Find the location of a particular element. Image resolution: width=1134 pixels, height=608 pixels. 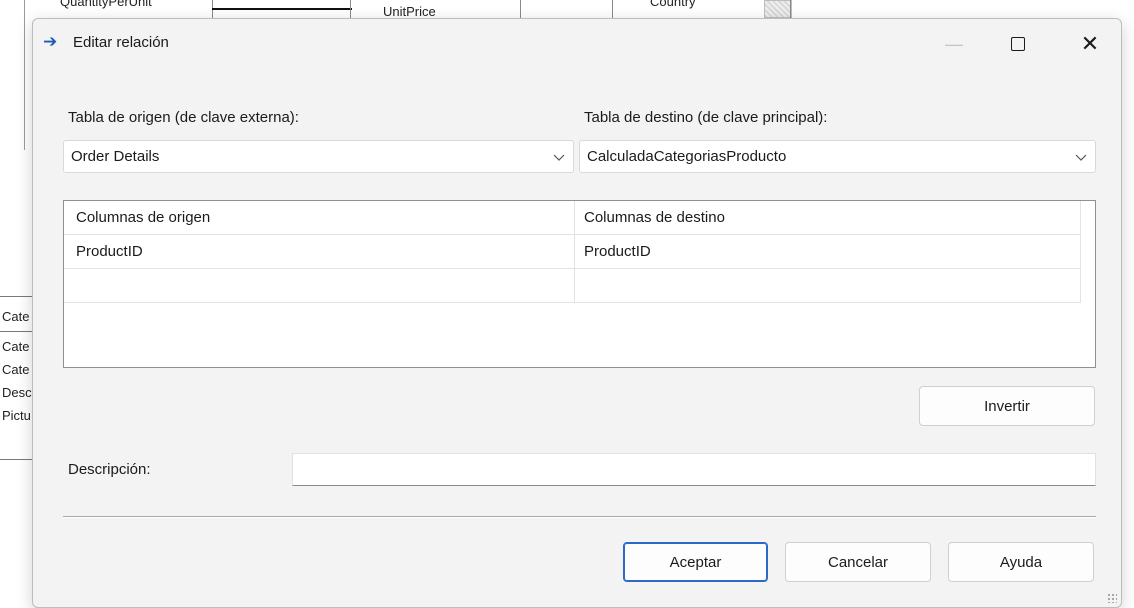

target-table-label: Tabla de destino (de clave principal): is located at coordinates (706, 117).